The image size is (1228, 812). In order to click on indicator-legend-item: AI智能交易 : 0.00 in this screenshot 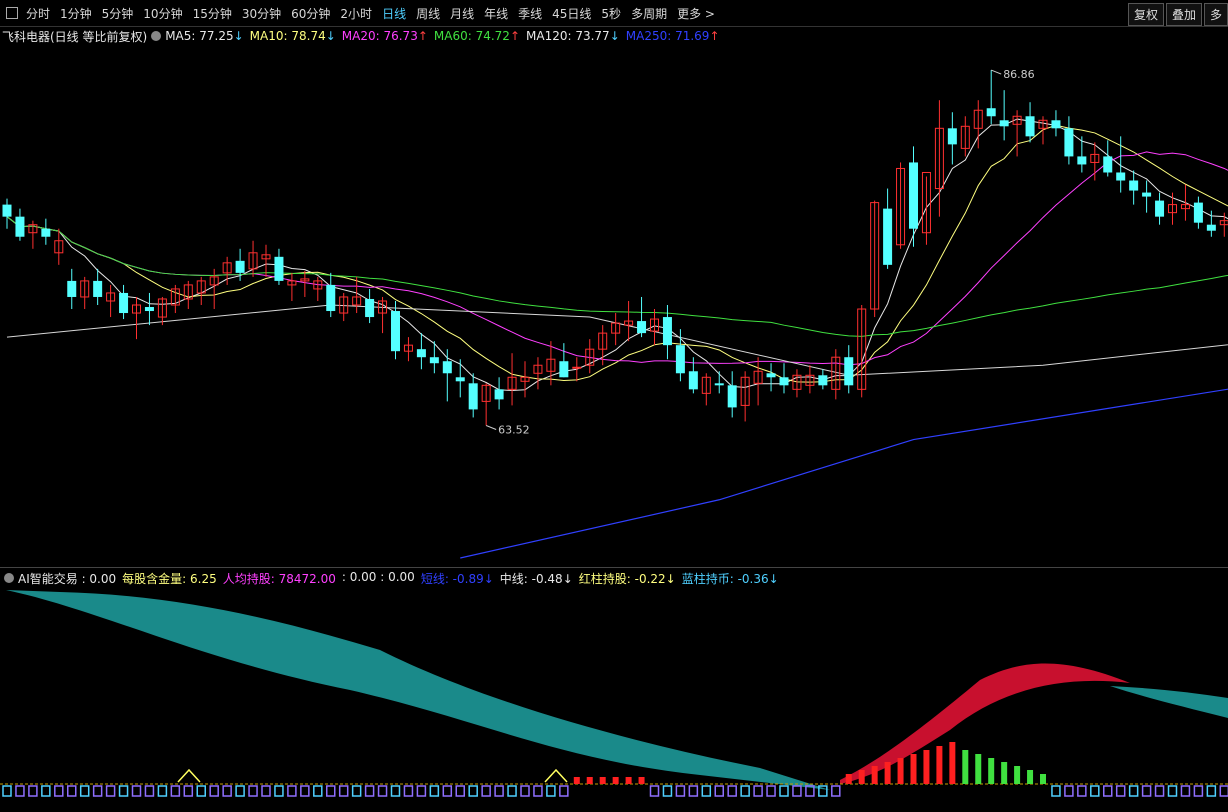, I will do `click(67, 578)`.